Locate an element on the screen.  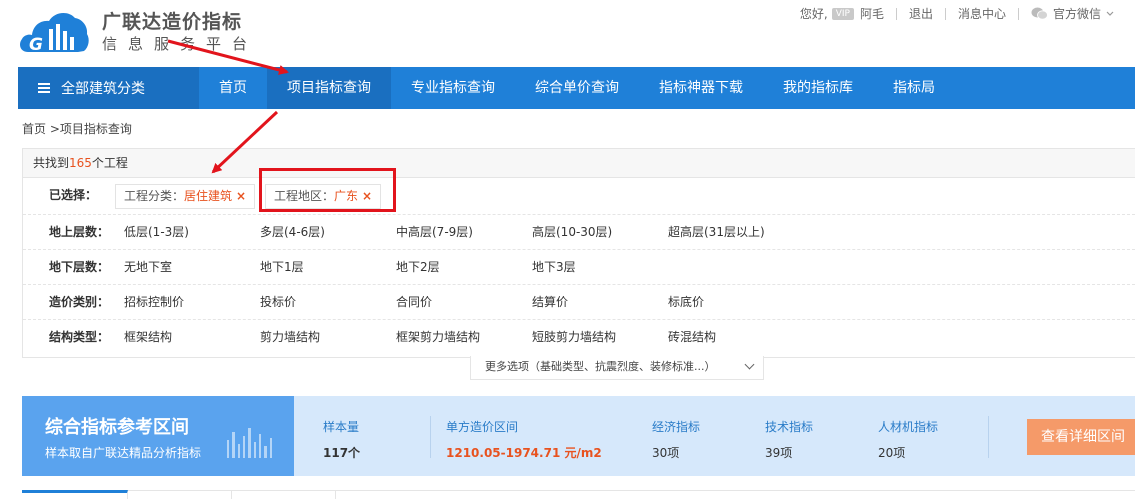
bottom-tab-strip is located at coordinates (578, 494).